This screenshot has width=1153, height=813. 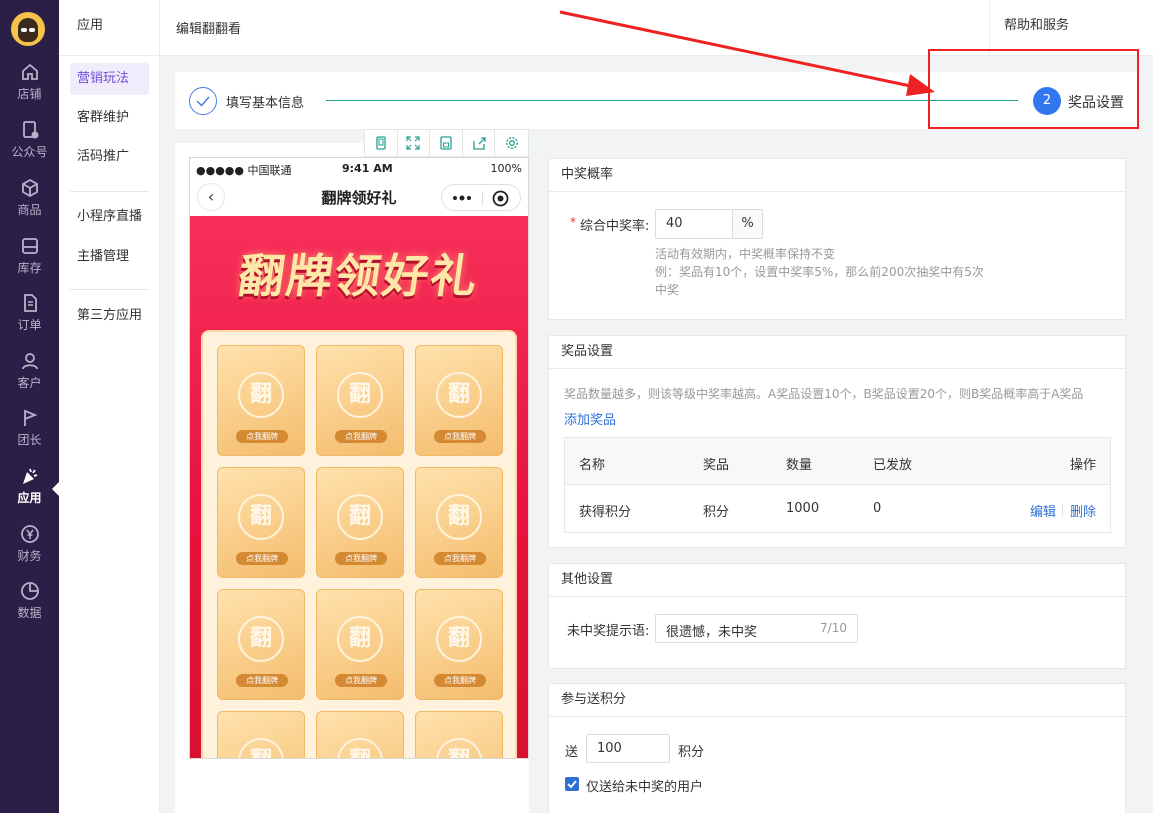 I want to click on submenu-item-anchor: 主播管理, so click(x=109, y=257).